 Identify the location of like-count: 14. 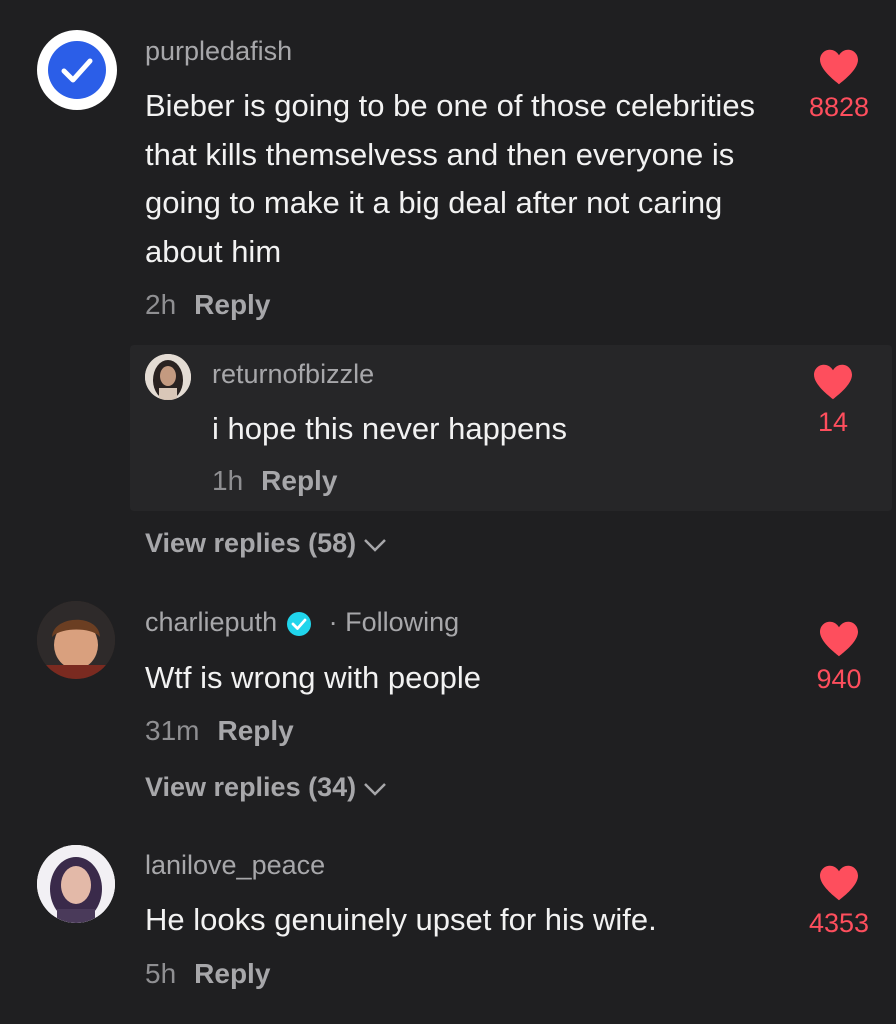
(833, 422).